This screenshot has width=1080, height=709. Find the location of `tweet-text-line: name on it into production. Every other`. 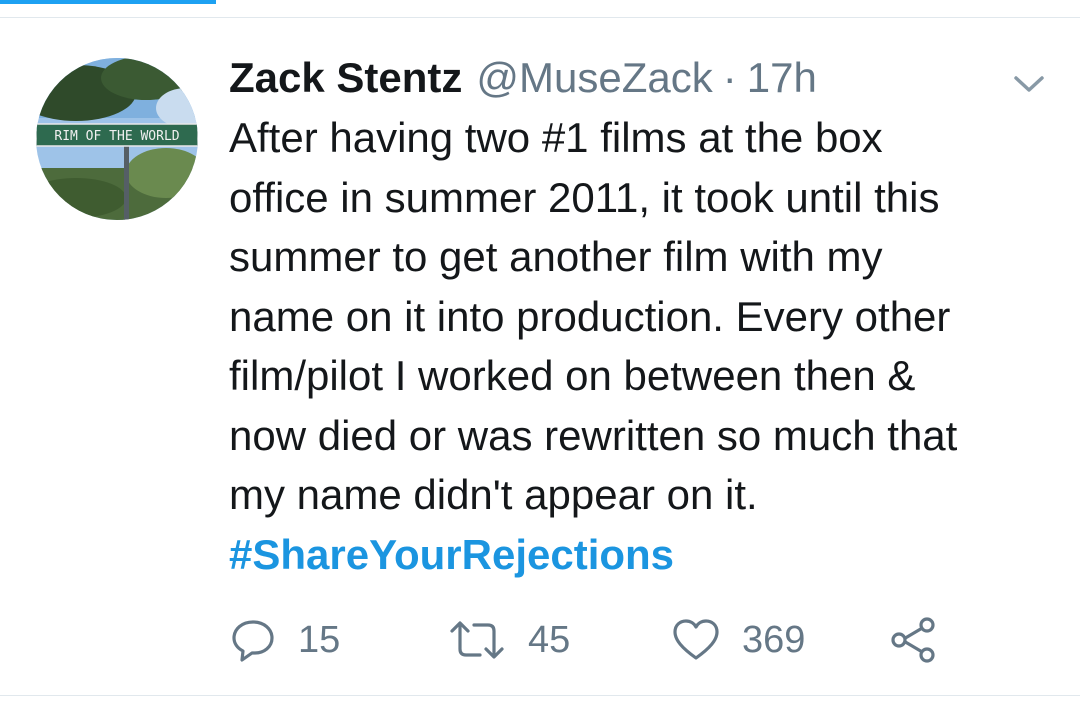

tweet-text-line: name on it into production. Every other is located at coordinates (590, 316).